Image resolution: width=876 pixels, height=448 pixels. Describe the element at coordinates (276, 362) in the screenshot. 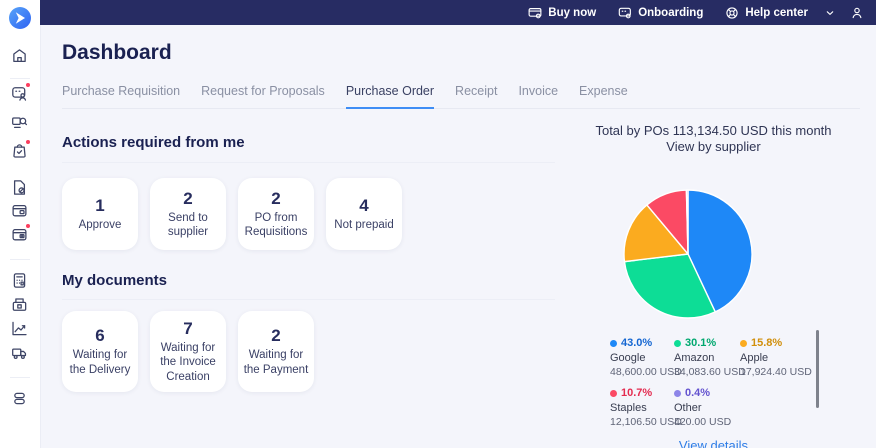

I see `card-label: Waiting for the Payment` at that location.